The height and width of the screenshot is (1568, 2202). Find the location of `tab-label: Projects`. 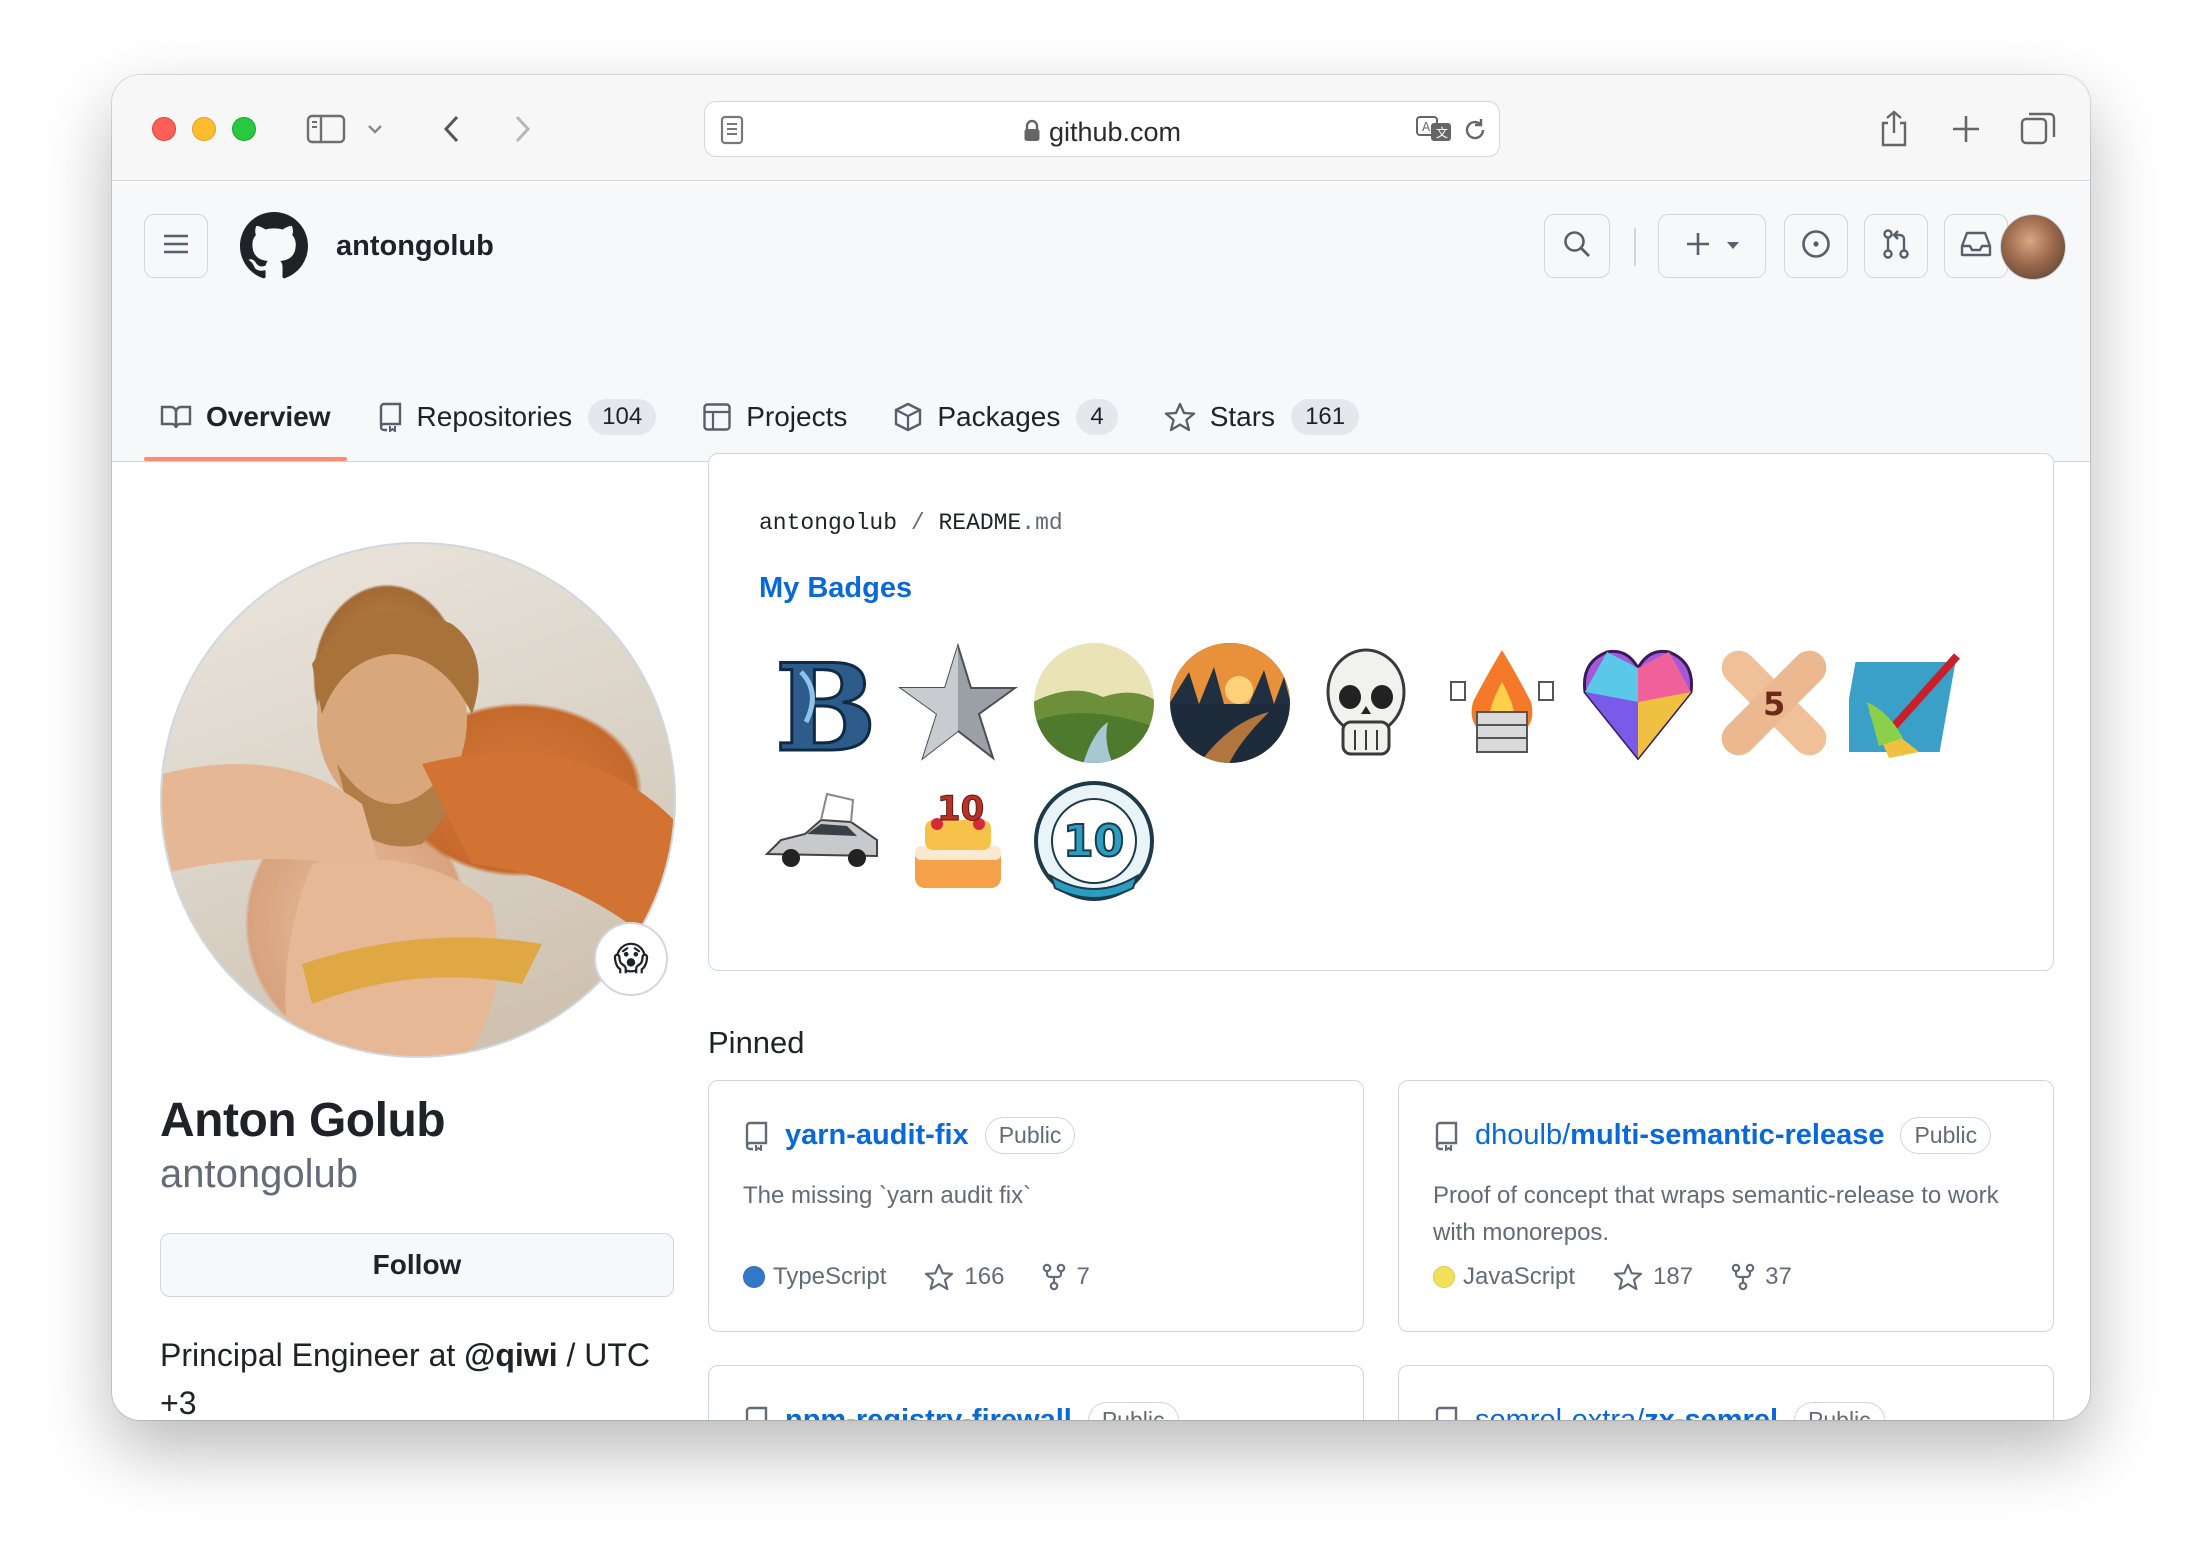

tab-label: Projects is located at coordinates (797, 416).